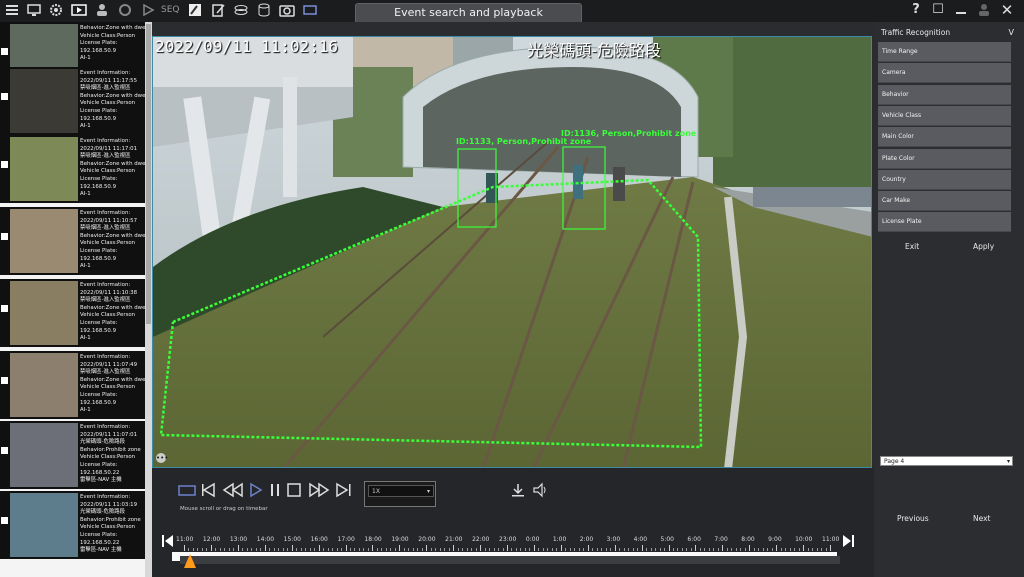  What do you see at coordinates (1007, 10) in the screenshot?
I see `close-button: ✕` at bounding box center [1007, 10].